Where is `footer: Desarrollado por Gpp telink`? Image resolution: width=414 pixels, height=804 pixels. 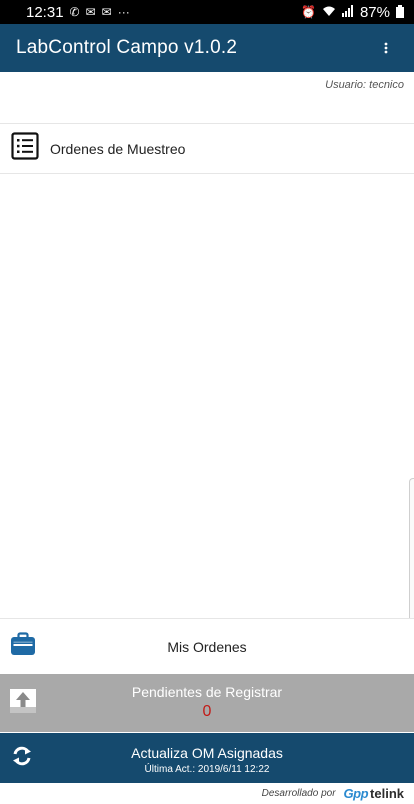 footer: Desarrollado por Gpp telink is located at coordinates (207, 793).